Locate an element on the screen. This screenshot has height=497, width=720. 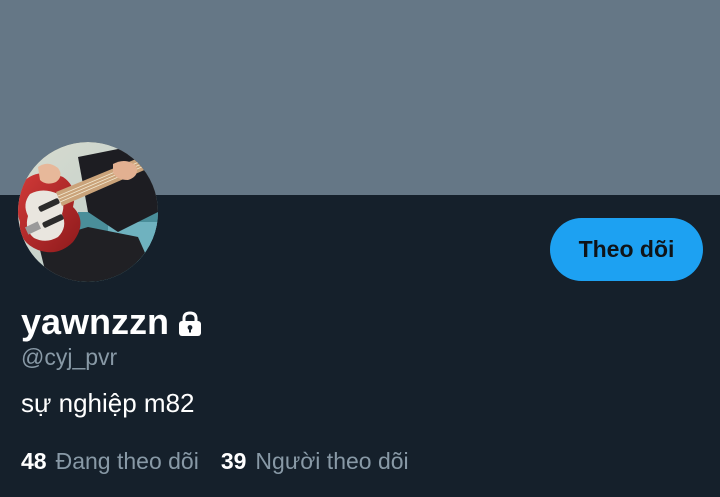
followers-count: 39 is located at coordinates (233, 461).